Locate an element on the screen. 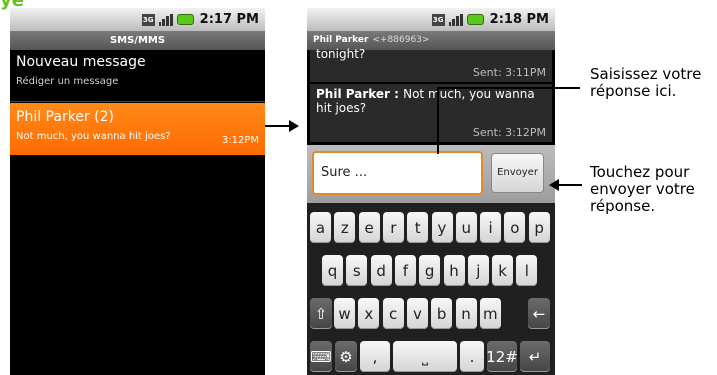 The image size is (717, 375). app-title: SMS/MMS is located at coordinates (137, 40).